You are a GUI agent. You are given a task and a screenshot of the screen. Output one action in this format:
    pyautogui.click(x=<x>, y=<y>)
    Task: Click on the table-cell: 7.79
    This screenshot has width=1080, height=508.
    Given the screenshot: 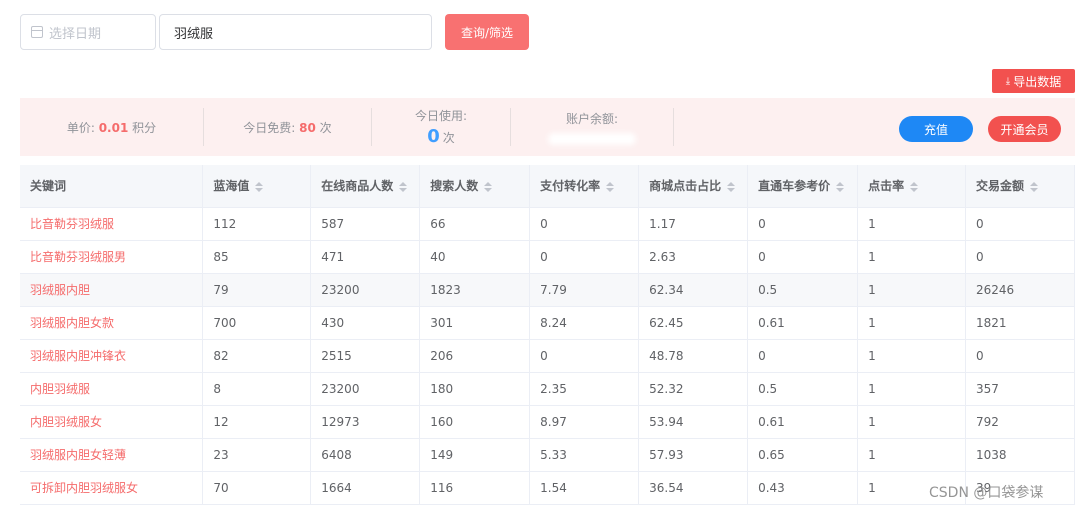 What is the action you would take?
    pyautogui.click(x=584, y=290)
    